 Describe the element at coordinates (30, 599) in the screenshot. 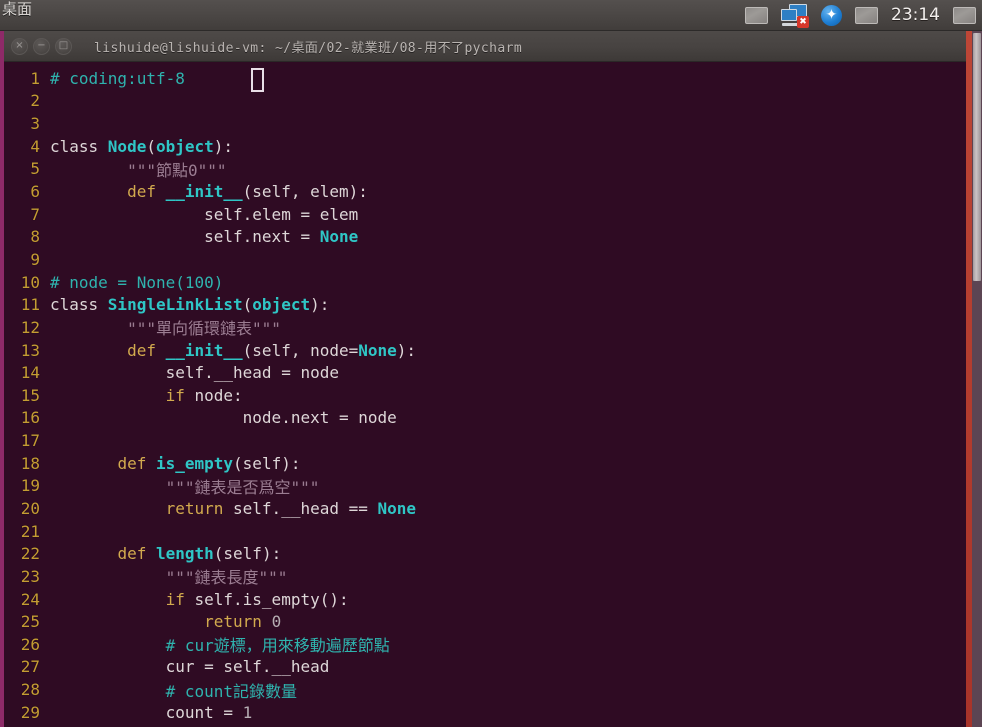

I see `line-number: 24` at that location.